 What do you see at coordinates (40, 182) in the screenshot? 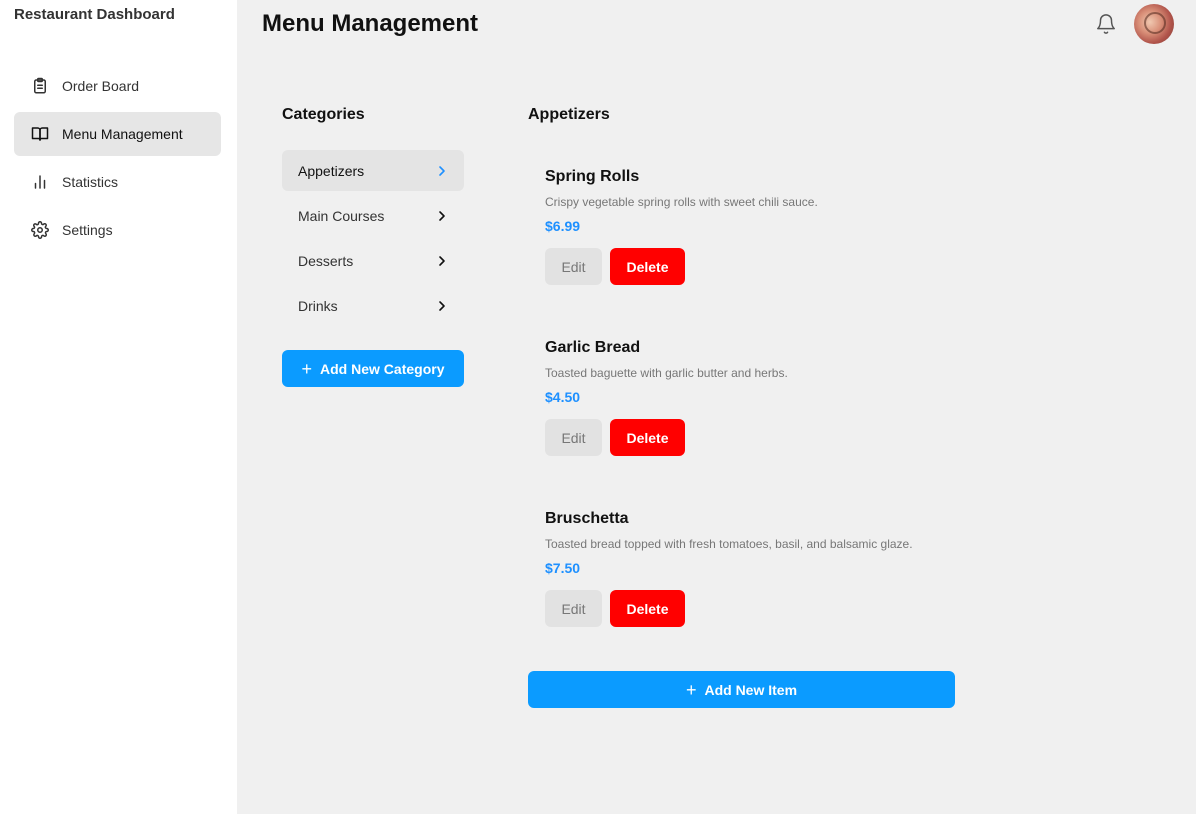
I see `bar-chart-icon` at bounding box center [40, 182].